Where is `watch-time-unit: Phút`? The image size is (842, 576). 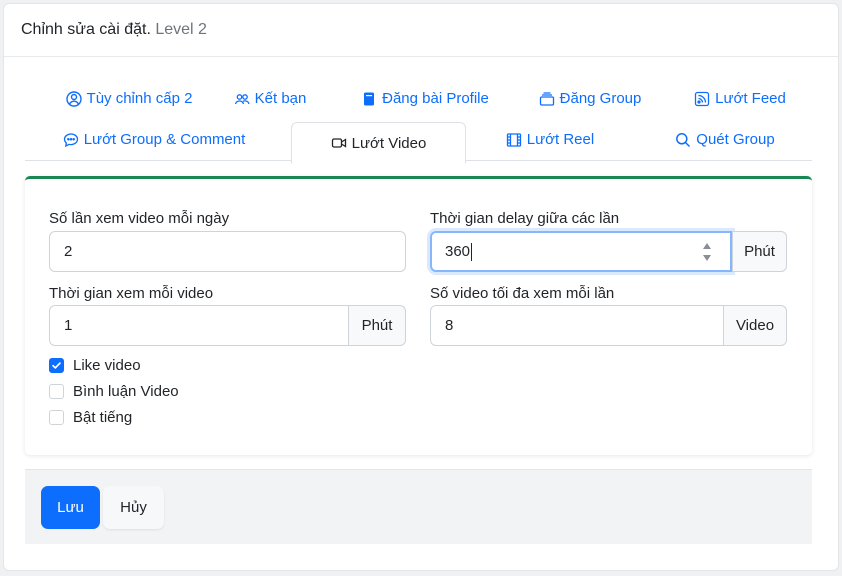
watch-time-unit: Phút is located at coordinates (377, 325).